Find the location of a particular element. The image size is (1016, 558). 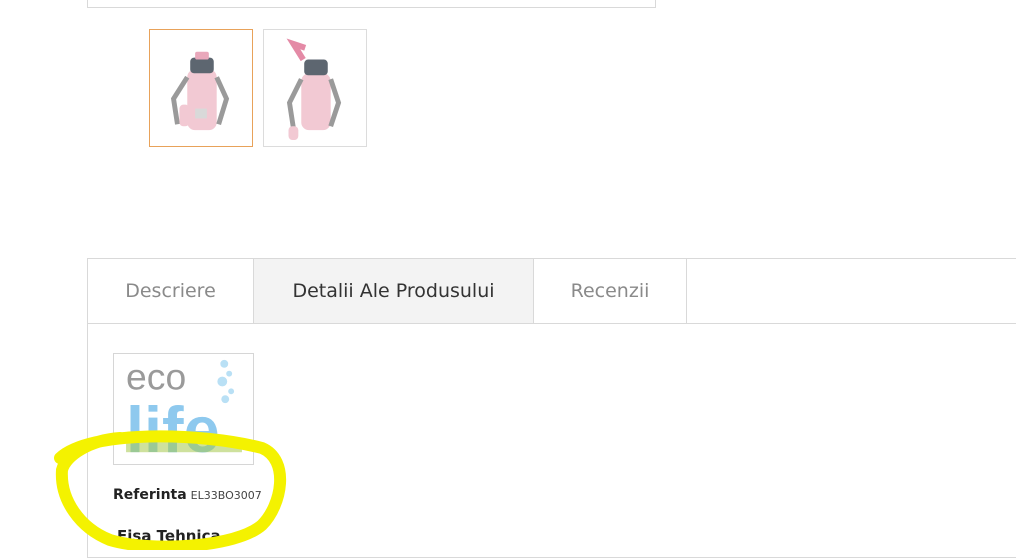

tab-recenzii: Recenzii is located at coordinates (610, 291).